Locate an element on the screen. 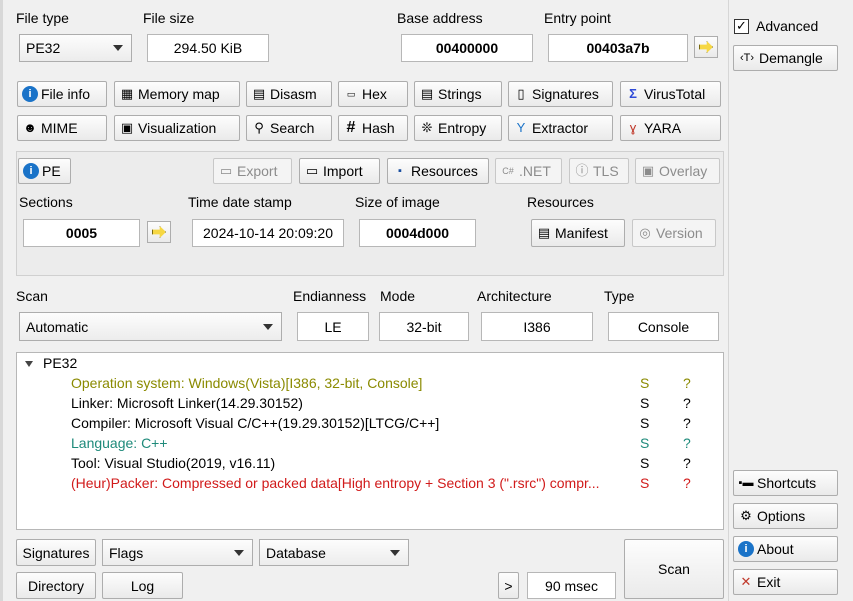 The image size is (853, 601). resources-button: ▪ Resources is located at coordinates (438, 171).